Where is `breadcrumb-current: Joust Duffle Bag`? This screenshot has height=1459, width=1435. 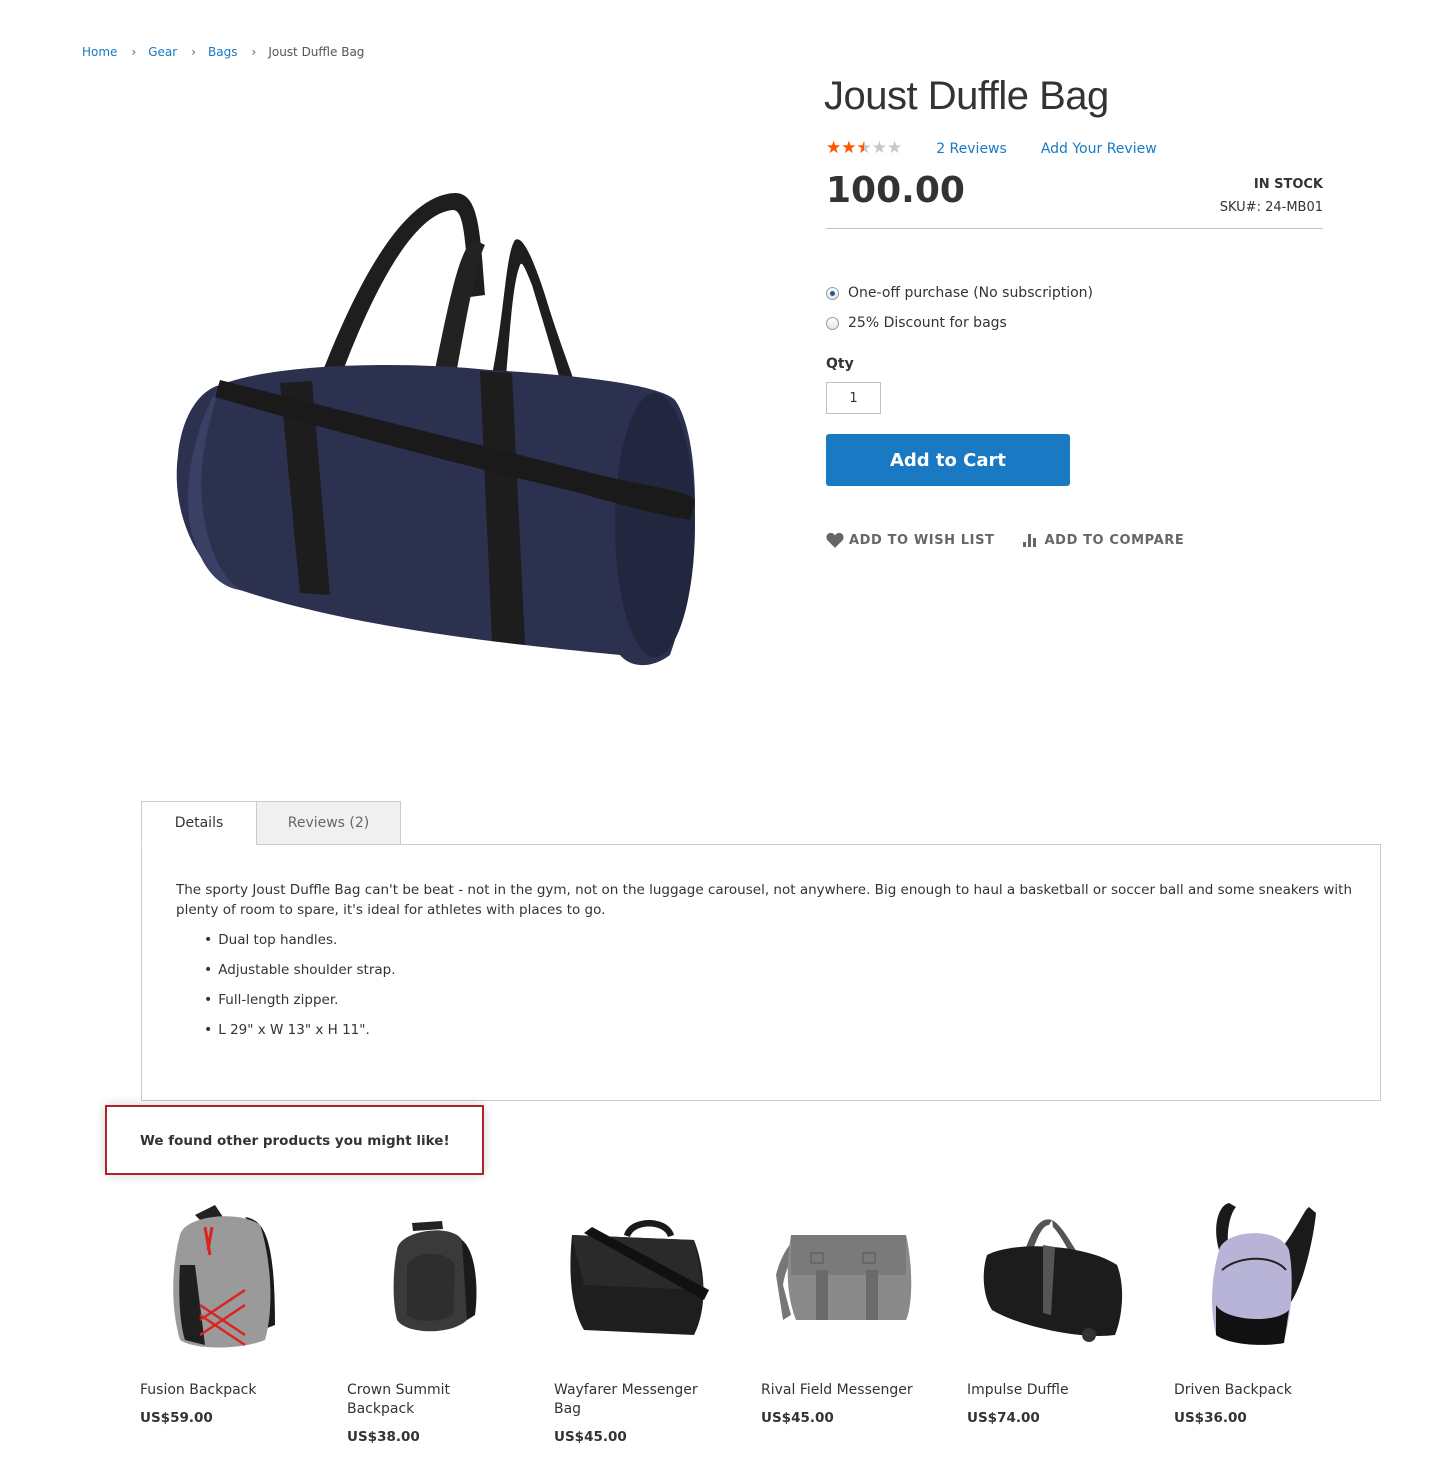
breadcrumb-current: Joust Duffle Bag is located at coordinates (316, 52).